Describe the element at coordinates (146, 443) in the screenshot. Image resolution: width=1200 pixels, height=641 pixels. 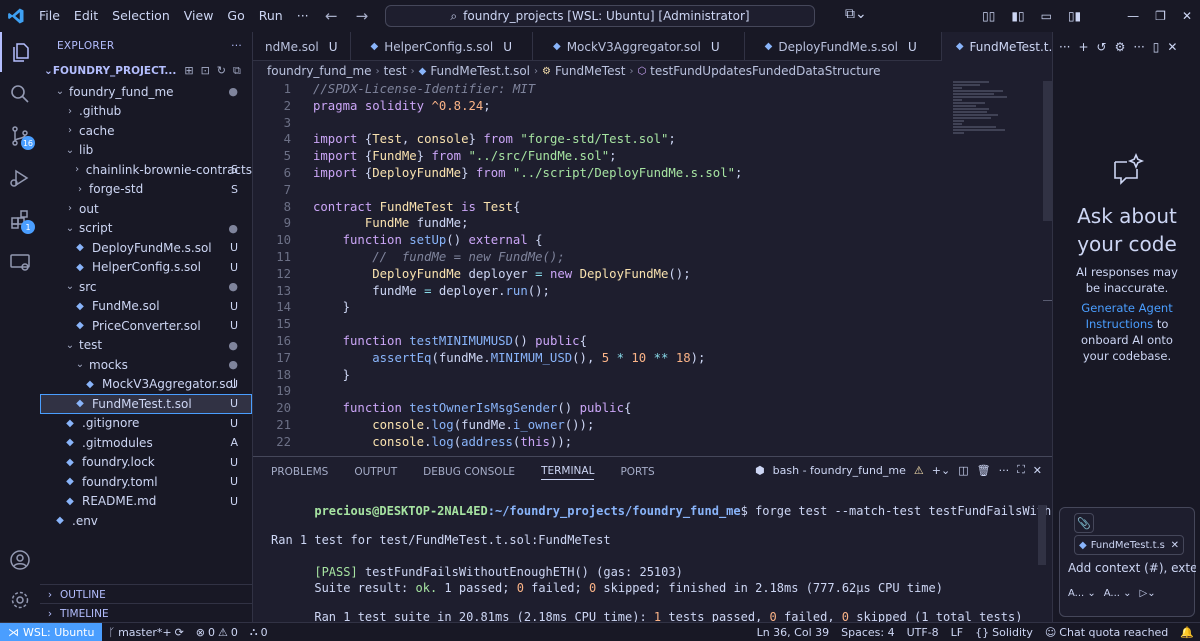
I see `file-item: ◆ .gitmodules A` at that location.